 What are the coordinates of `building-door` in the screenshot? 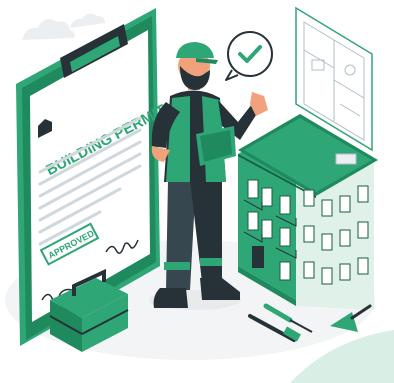 It's located at (258, 257).